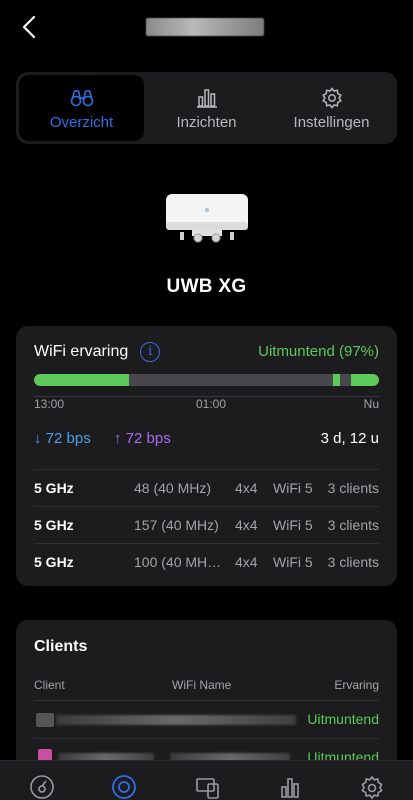 The width and height of the screenshot is (413, 800). I want to click on radio-channel: 48 (40 MHz), so click(173, 488).